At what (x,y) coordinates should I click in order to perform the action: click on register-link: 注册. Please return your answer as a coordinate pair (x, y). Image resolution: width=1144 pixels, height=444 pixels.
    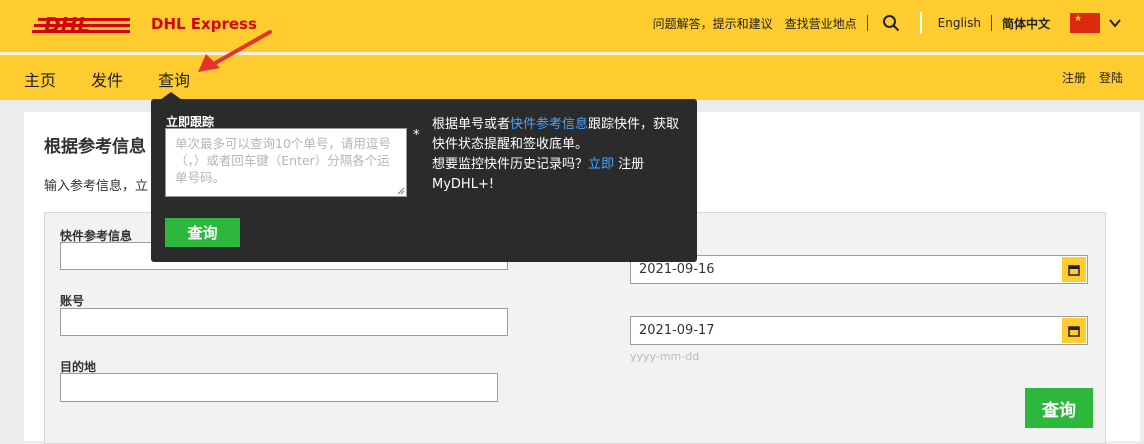
    Looking at the image, I should click on (1074, 77).